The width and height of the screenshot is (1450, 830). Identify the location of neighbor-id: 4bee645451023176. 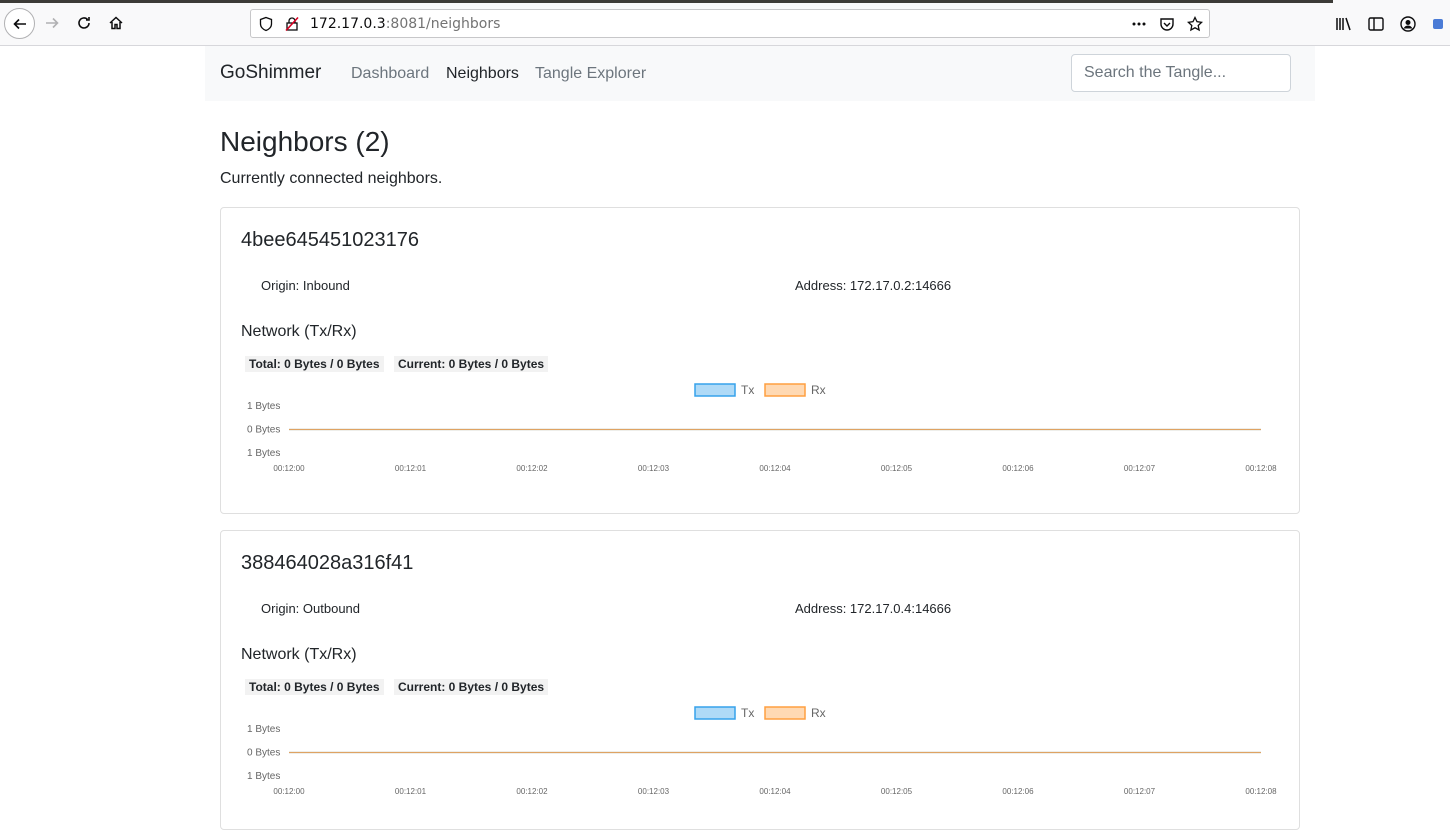
(330, 240).